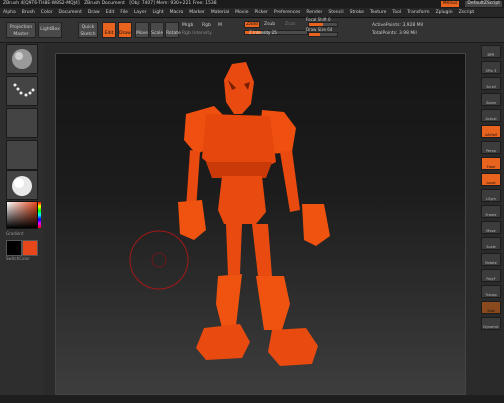 This screenshot has height=403, width=504. I want to click on zsub-button: Zsub, so click(269, 24).